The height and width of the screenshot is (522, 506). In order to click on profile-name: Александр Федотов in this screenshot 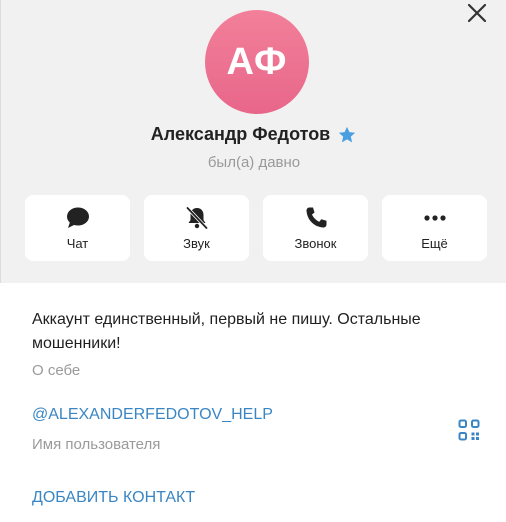, I will do `click(240, 134)`.